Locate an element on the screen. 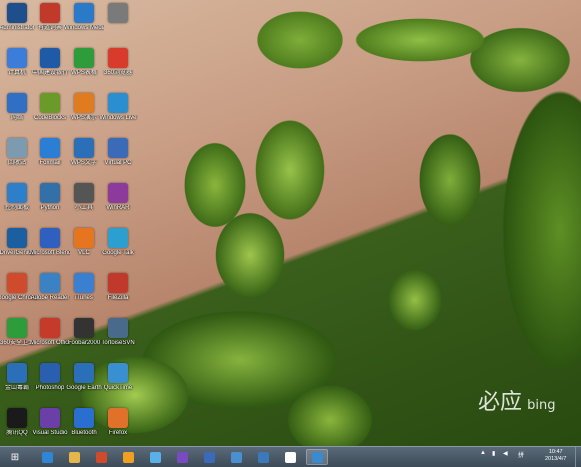 This screenshot has width=581, height=467. talk-icon is located at coordinates (118, 238).